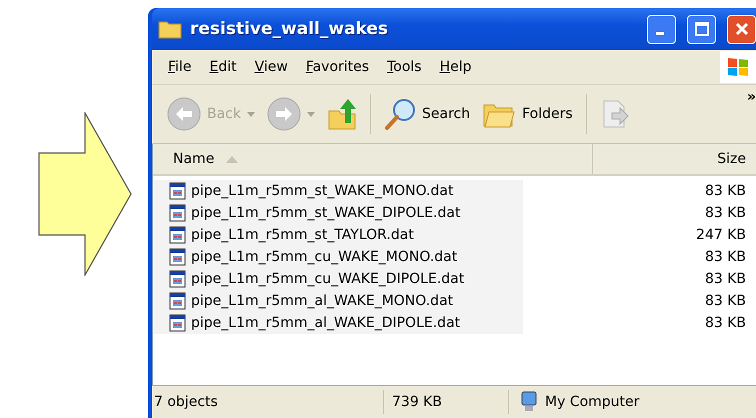  I want to click on minimize-button, so click(661, 29).